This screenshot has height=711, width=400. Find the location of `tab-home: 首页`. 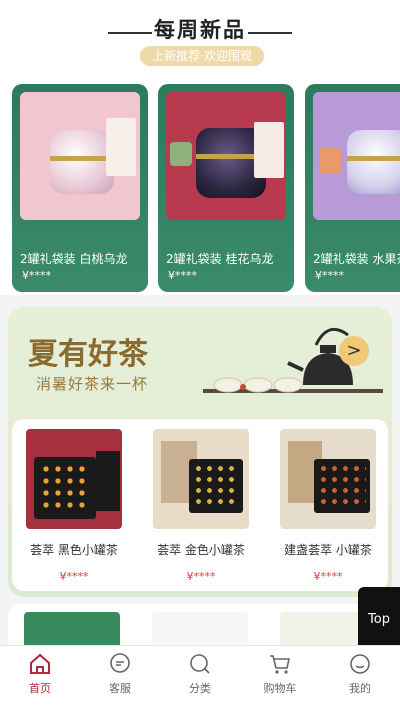

tab-home: 首页 is located at coordinates (40, 674).